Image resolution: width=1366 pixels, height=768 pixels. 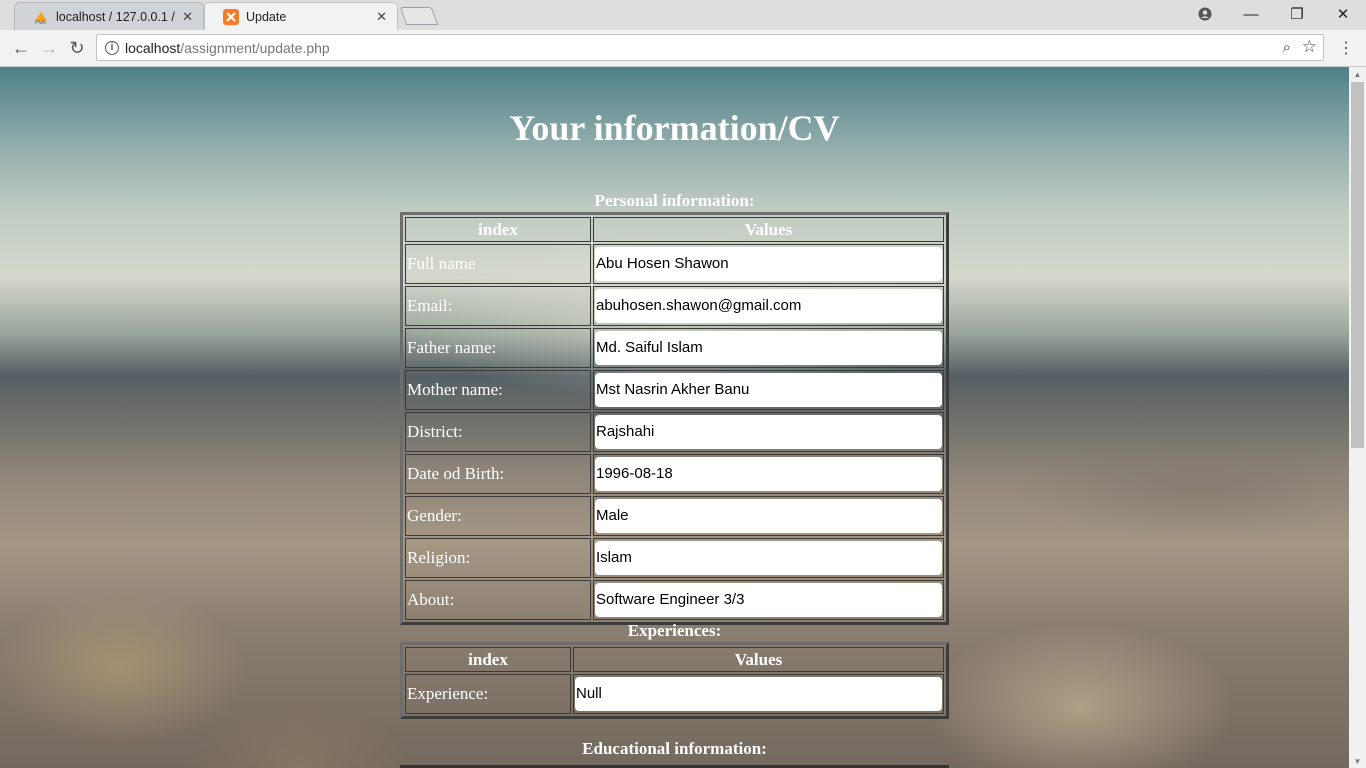 What do you see at coordinates (768, 264) in the screenshot?
I see `full-name-value: Abu Hosen Shawon` at bounding box center [768, 264].